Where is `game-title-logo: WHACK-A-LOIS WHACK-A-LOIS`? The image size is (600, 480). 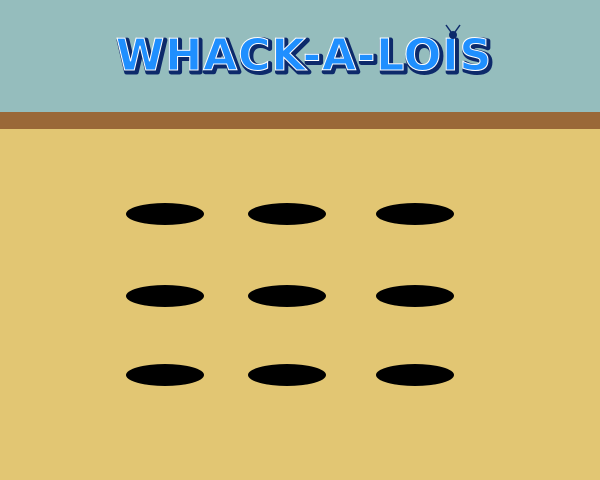
game-title-logo: WHACK-A-LOIS WHACK-A-LOIS is located at coordinates (305, 54).